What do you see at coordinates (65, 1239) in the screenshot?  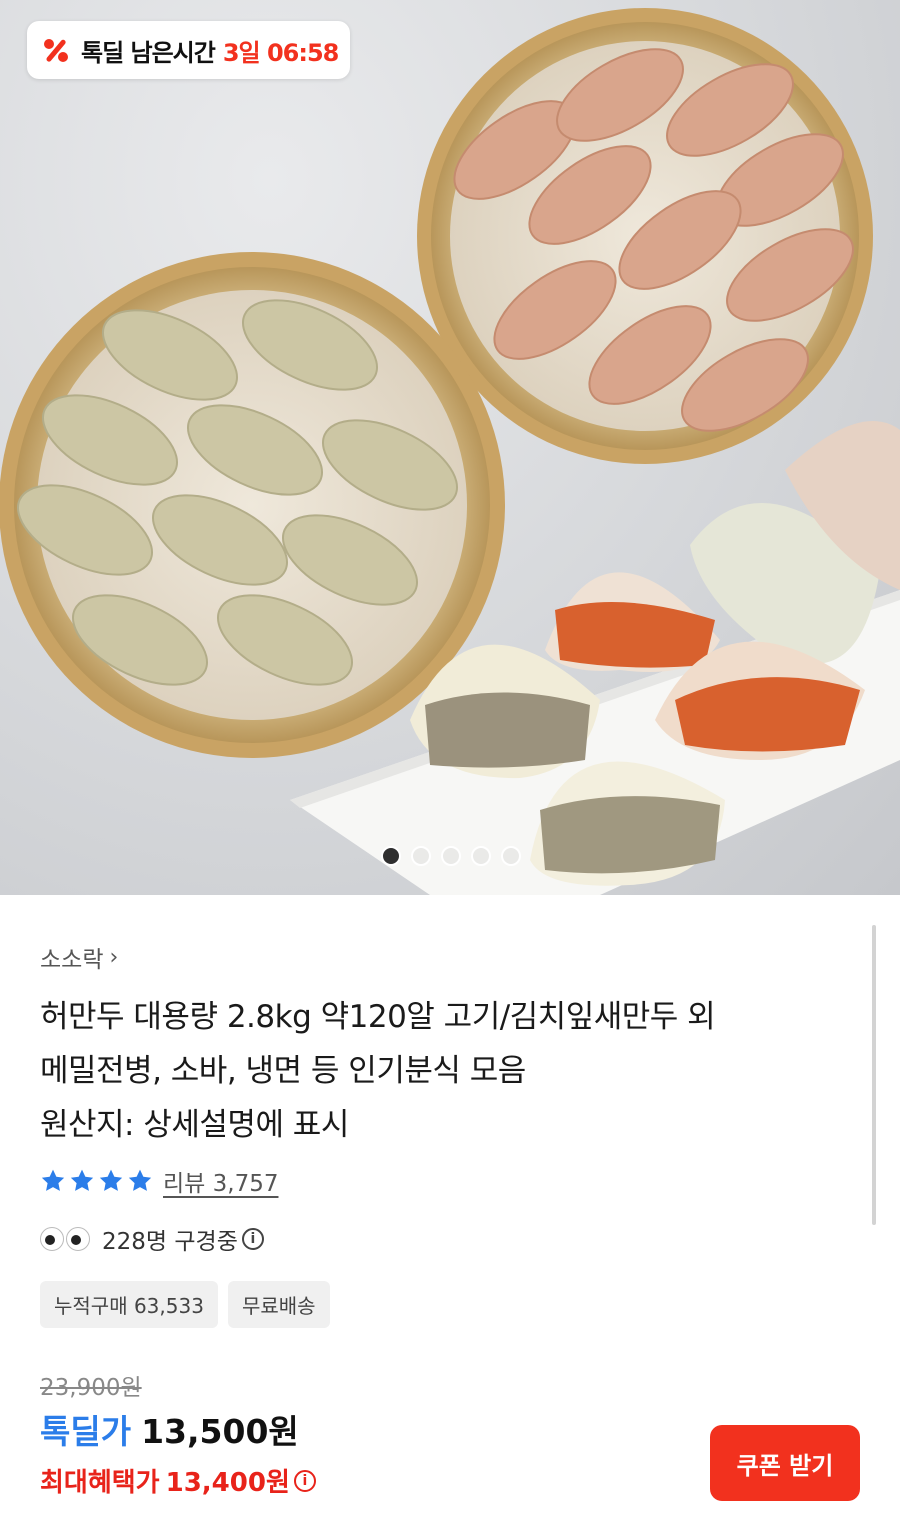 I see `eyes-icon` at bounding box center [65, 1239].